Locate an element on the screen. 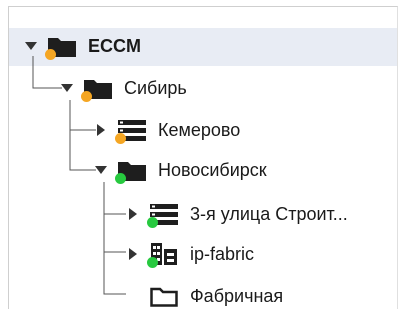 Image resolution: width=403 pixels, height=312 pixels. fabric-icon is located at coordinates (162, 255).